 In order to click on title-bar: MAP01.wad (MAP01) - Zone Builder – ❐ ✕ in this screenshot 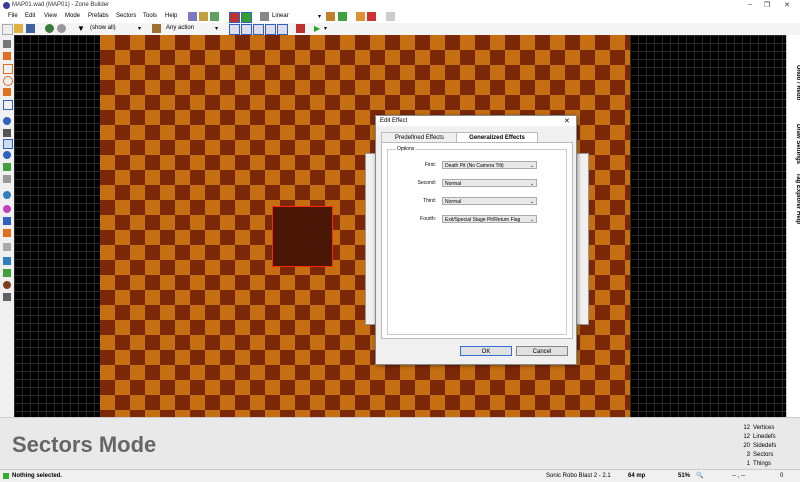, I will do `click(400, 5)`.